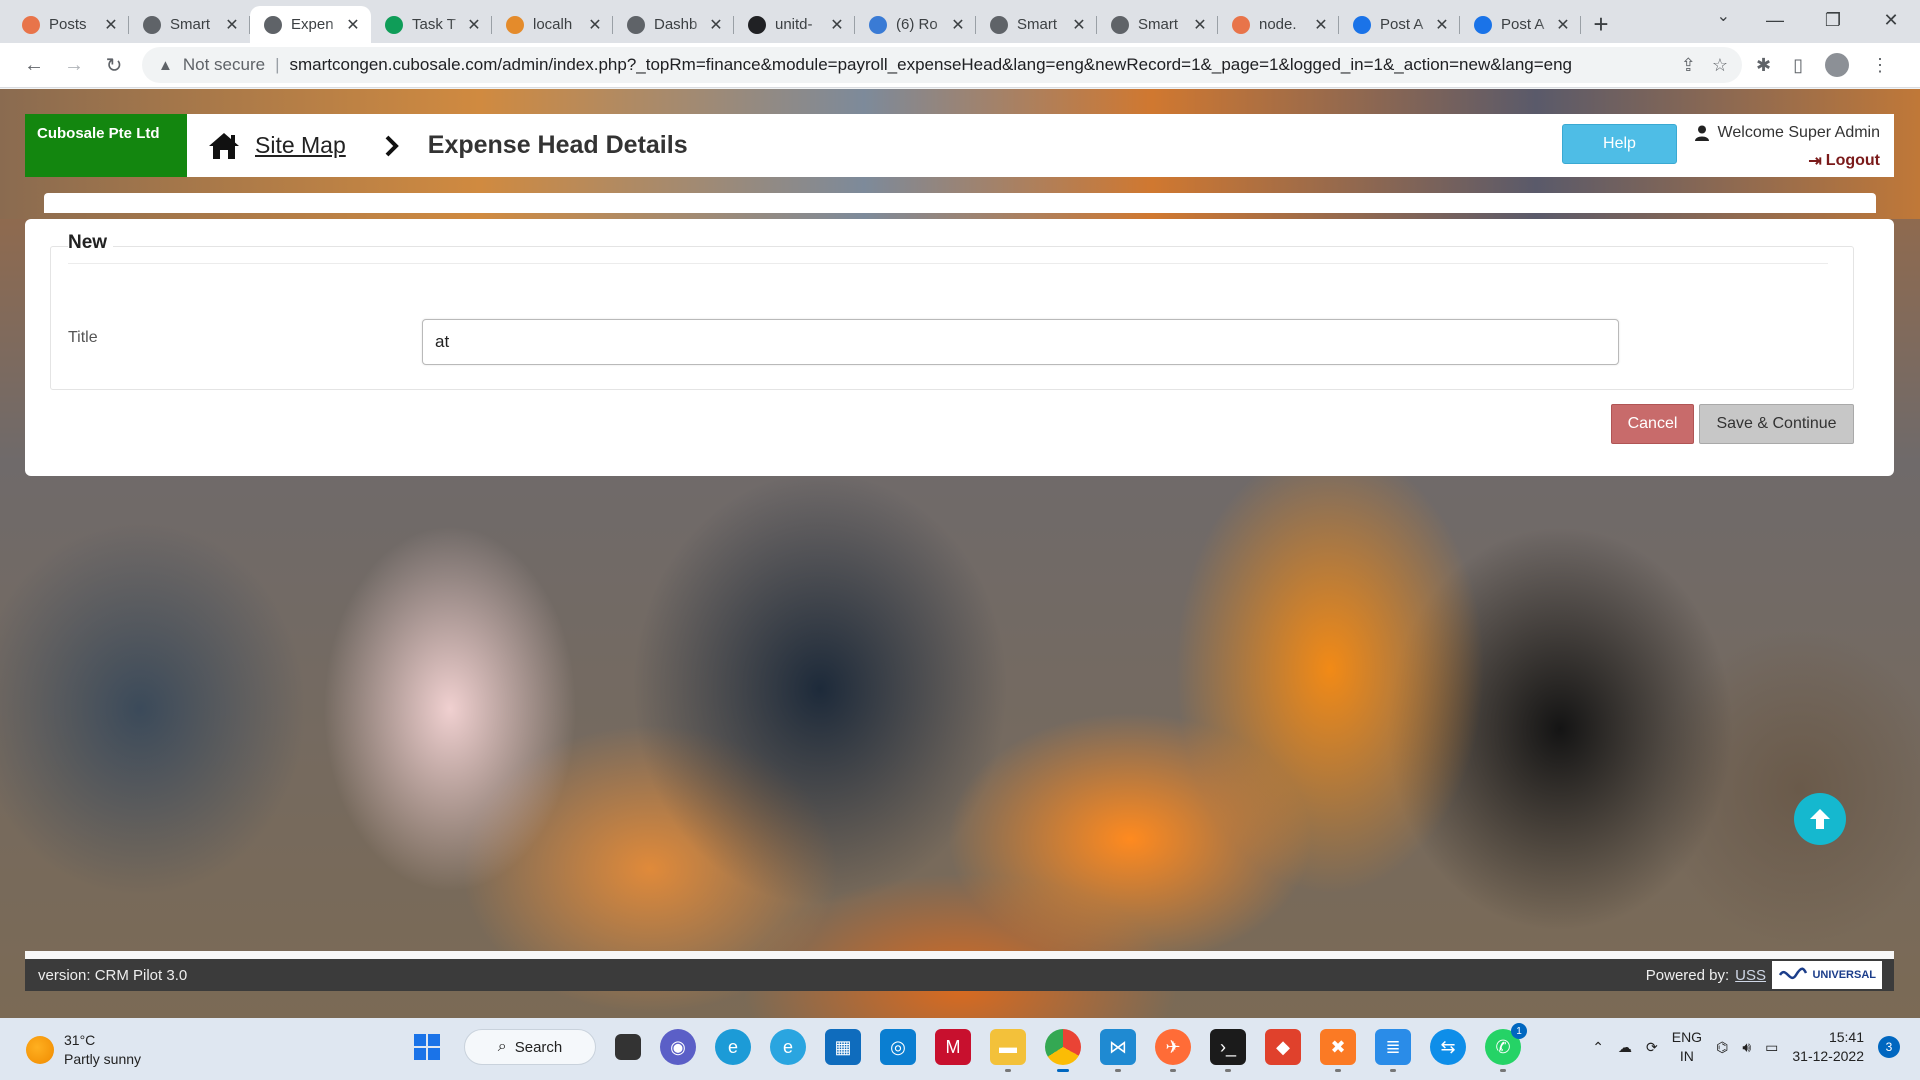 The image size is (1920, 1080). What do you see at coordinates (1827, 975) in the screenshot?
I see `universal-logo: UNIVERSAL` at bounding box center [1827, 975].